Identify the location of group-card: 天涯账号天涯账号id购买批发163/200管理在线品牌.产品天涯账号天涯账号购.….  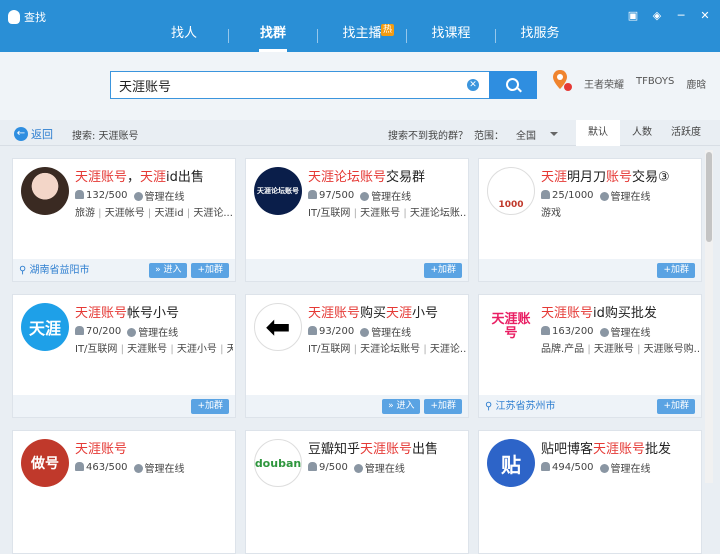
(590, 356).